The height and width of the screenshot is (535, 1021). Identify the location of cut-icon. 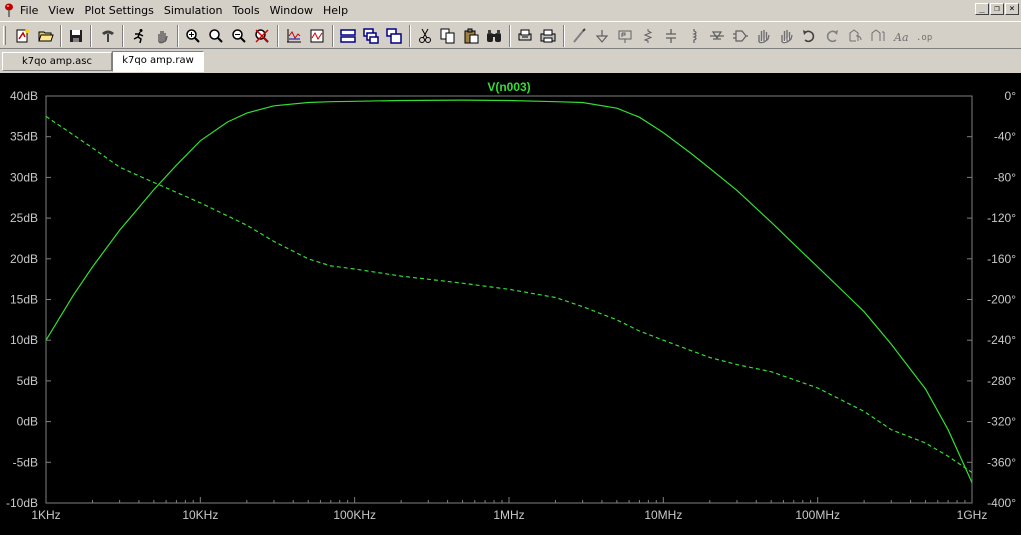
(425, 36).